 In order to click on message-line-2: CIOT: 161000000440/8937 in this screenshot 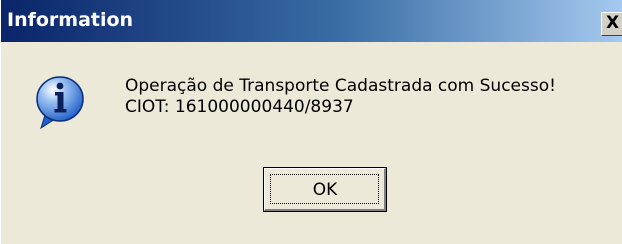, I will do `click(239, 107)`.